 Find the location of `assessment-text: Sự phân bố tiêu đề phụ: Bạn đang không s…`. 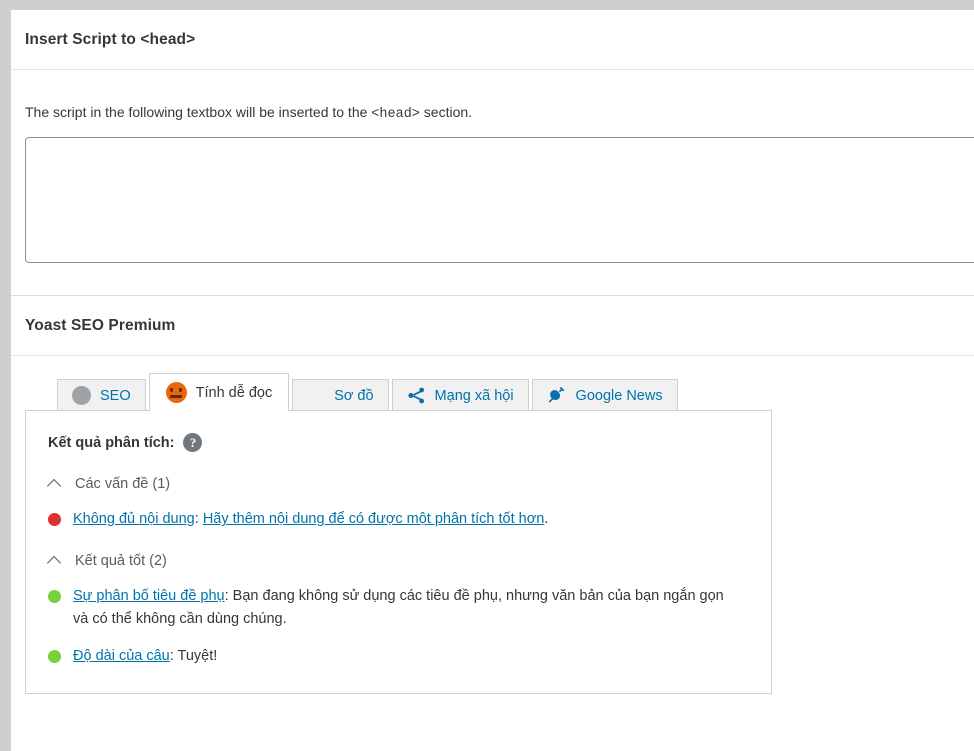

assessment-text: Sự phân bố tiêu đề phụ: Bạn đang không s… is located at coordinates (403, 608).